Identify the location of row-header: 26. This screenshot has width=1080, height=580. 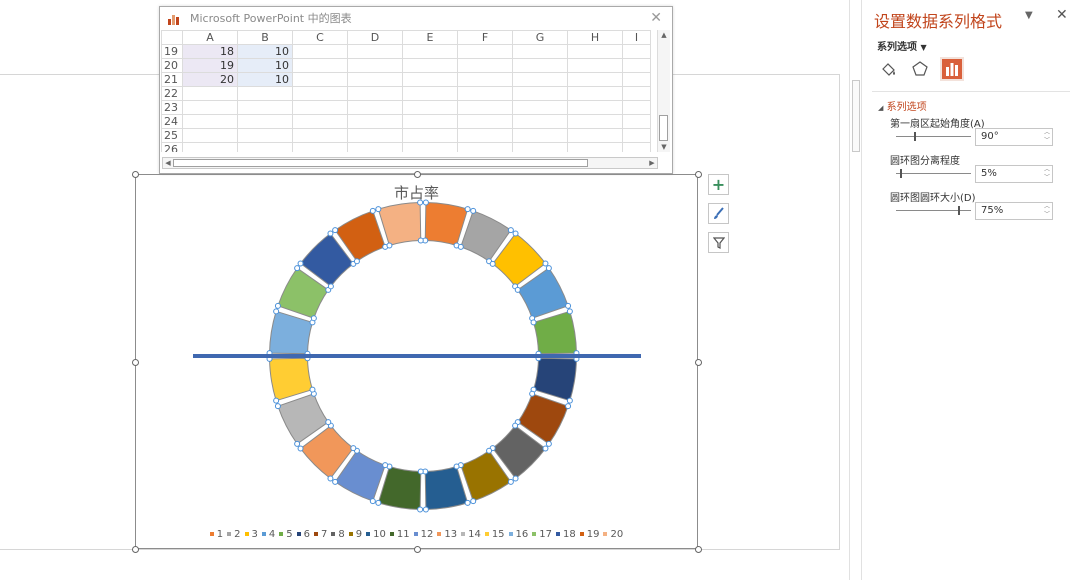
(172, 147).